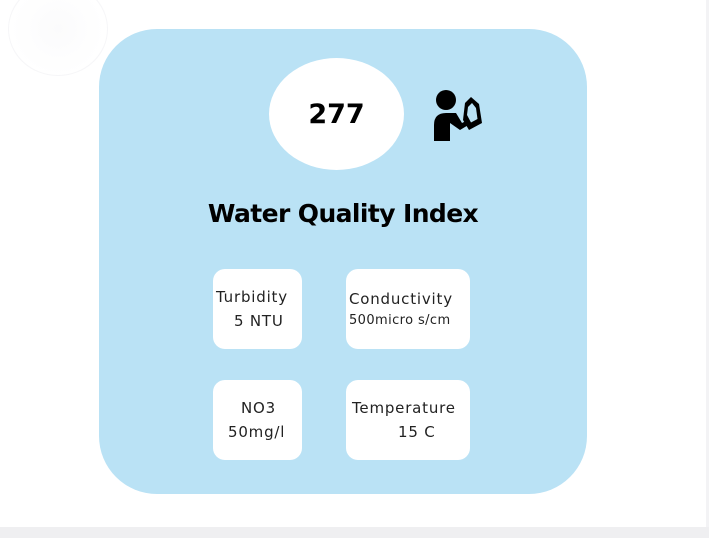 The height and width of the screenshot is (538, 709). I want to click on temperature-tile: Temperature 15 C, so click(408, 420).